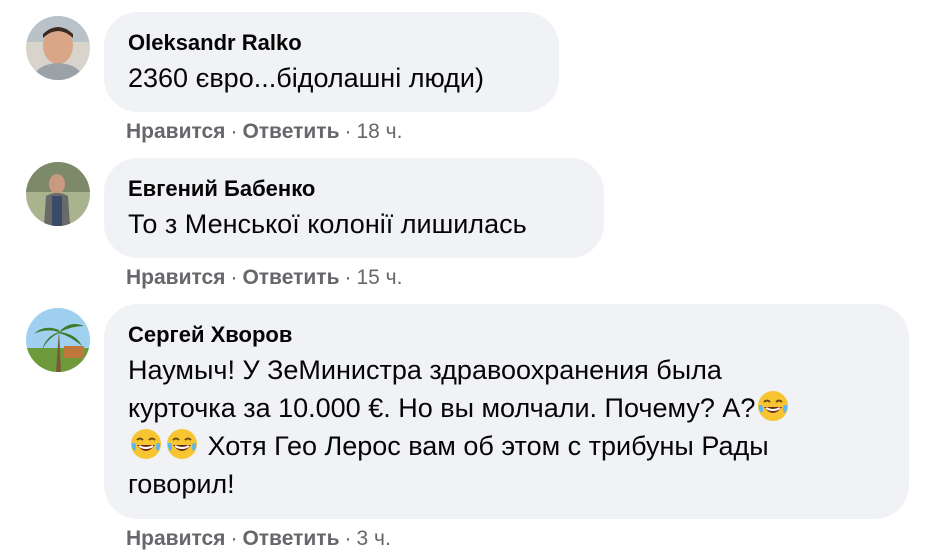 This screenshot has height=560, width=932. I want to click on comment-text: То з Менської колонії лишилась, so click(327, 224).